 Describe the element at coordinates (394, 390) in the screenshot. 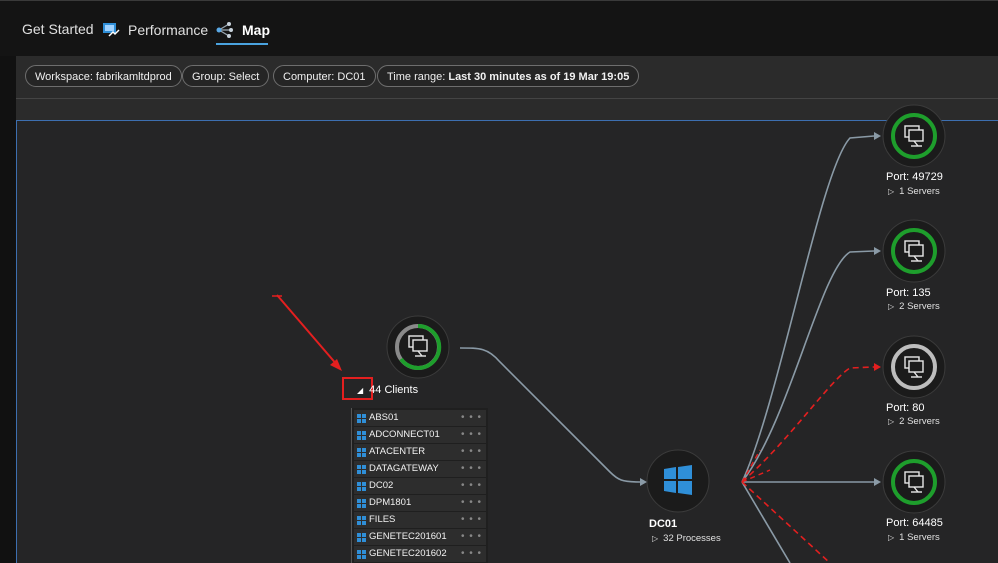

I see `clients-count-label: 44 Clients` at that location.